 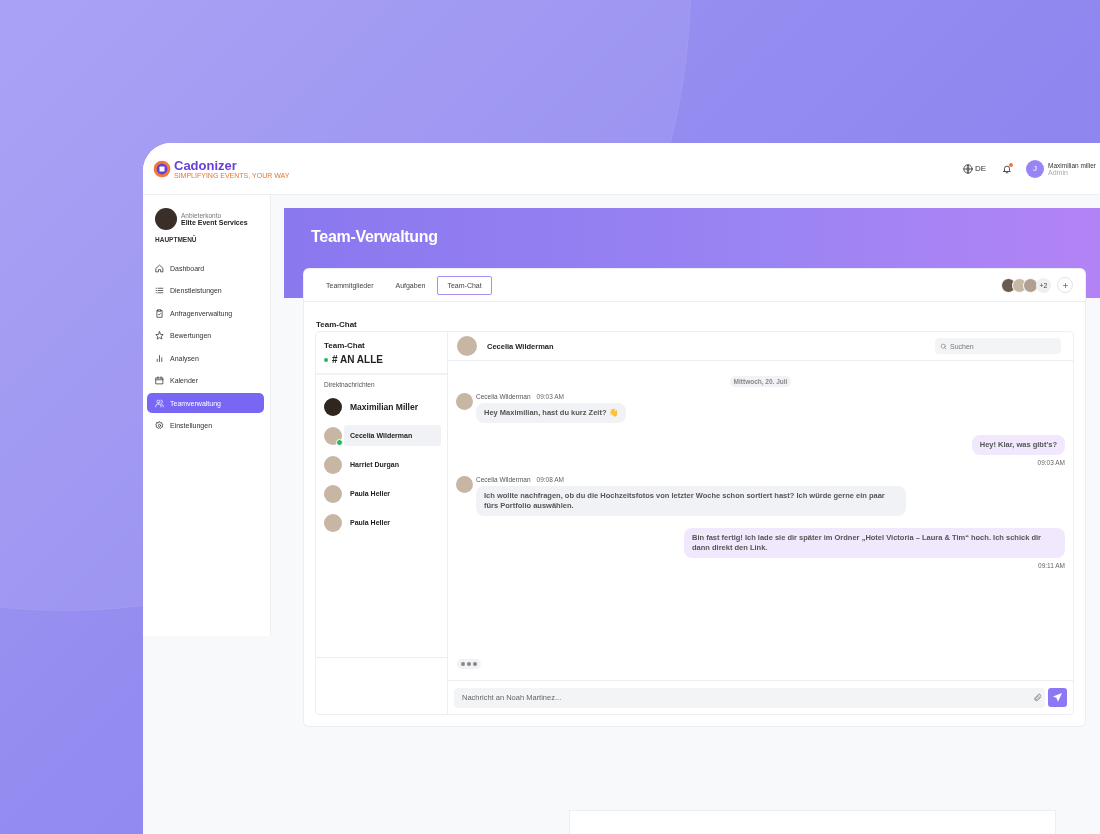 What do you see at coordinates (381, 359) in the screenshot?
I see `channel-item: # AN ALLE` at bounding box center [381, 359].